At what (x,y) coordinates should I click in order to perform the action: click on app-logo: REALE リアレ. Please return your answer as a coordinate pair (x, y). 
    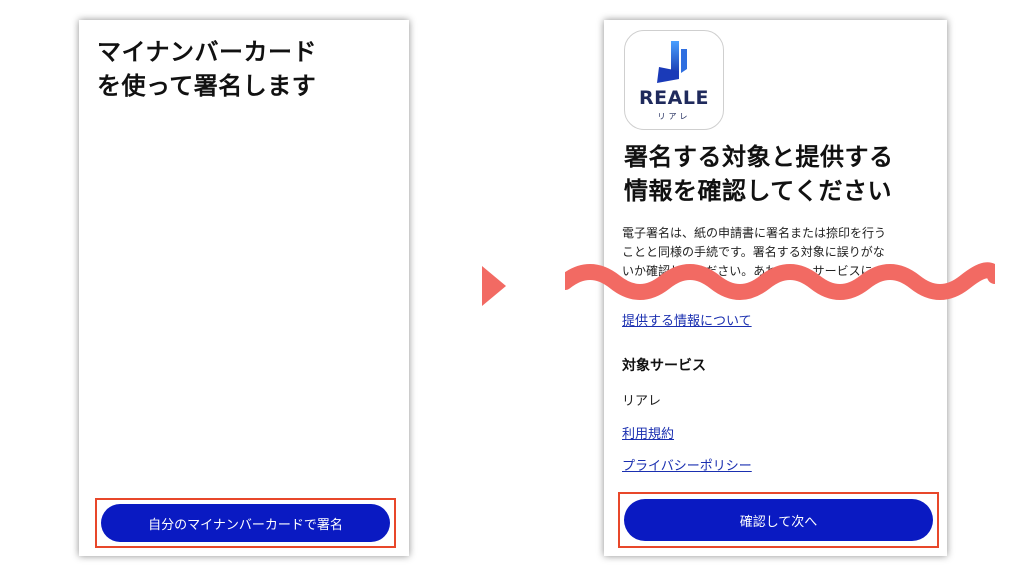
    Looking at the image, I should click on (674, 80).